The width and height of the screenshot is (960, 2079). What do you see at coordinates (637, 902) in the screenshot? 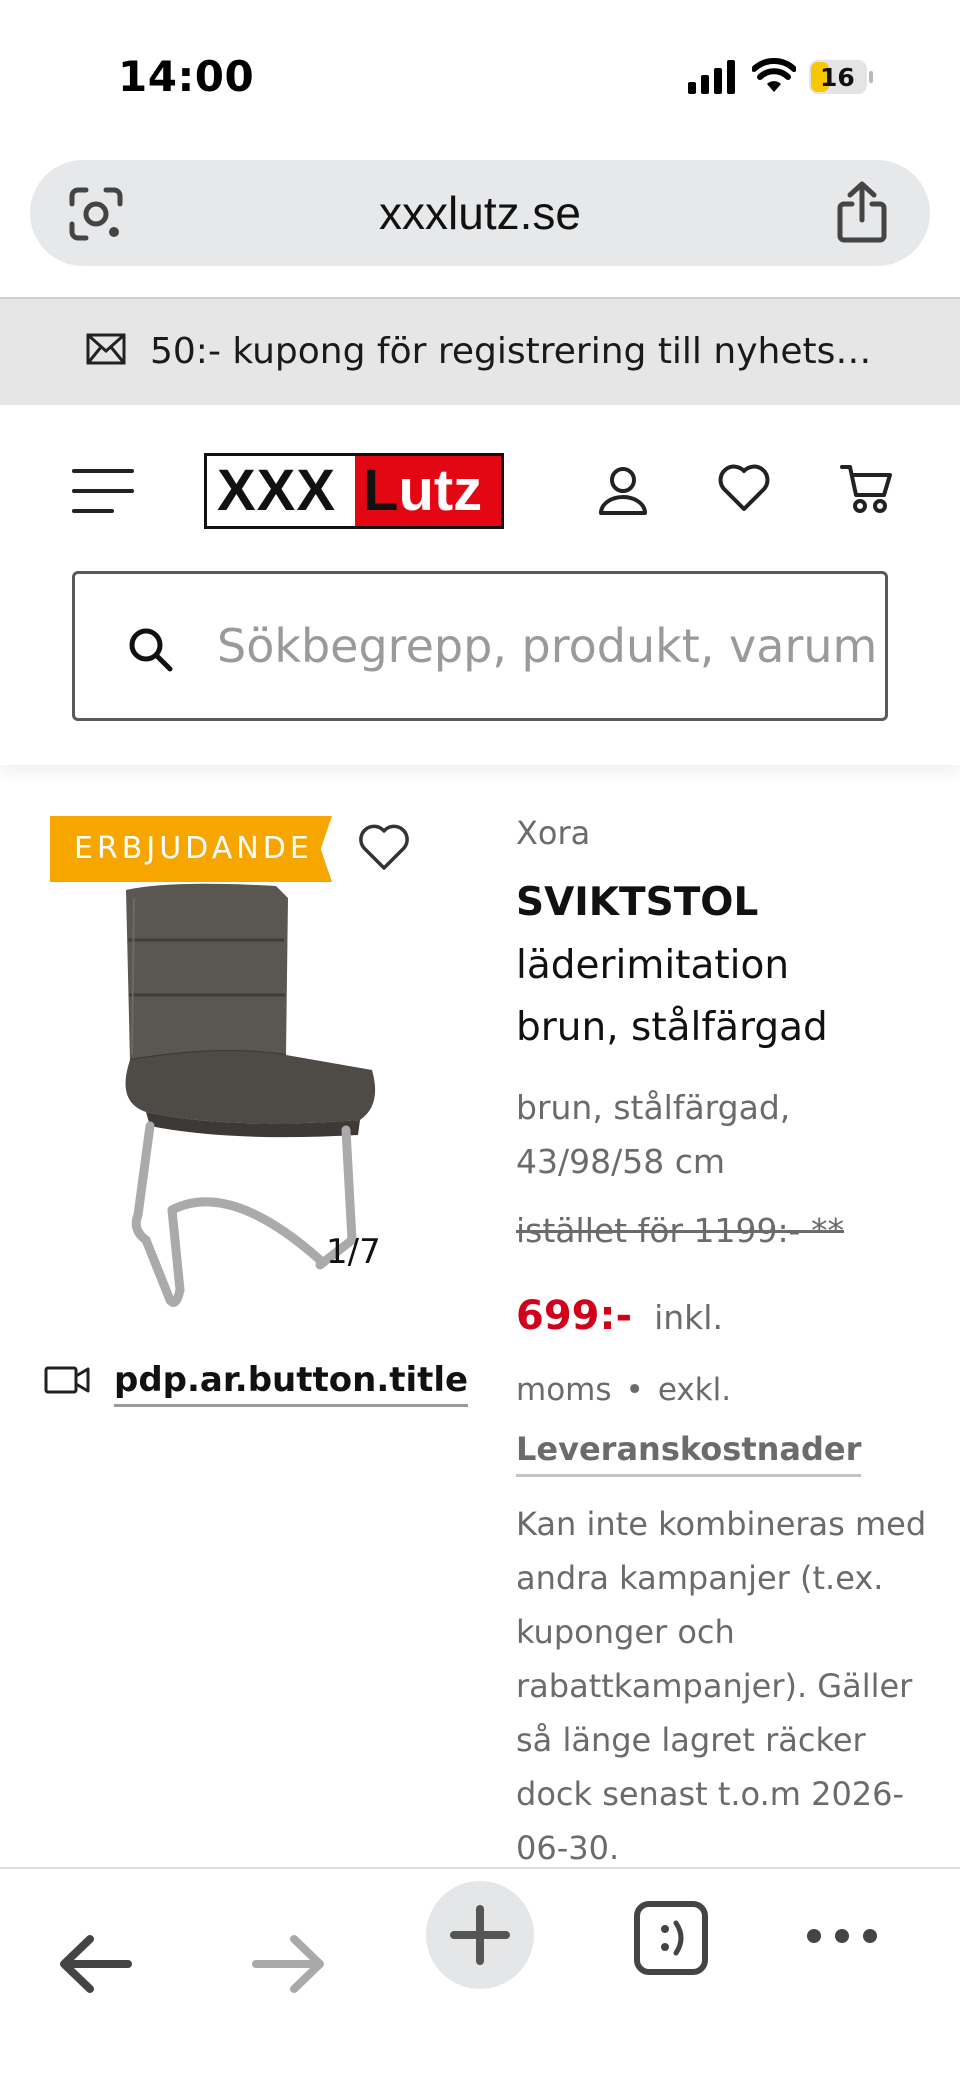
I see `product-title: SVIKTSTOL` at bounding box center [637, 902].